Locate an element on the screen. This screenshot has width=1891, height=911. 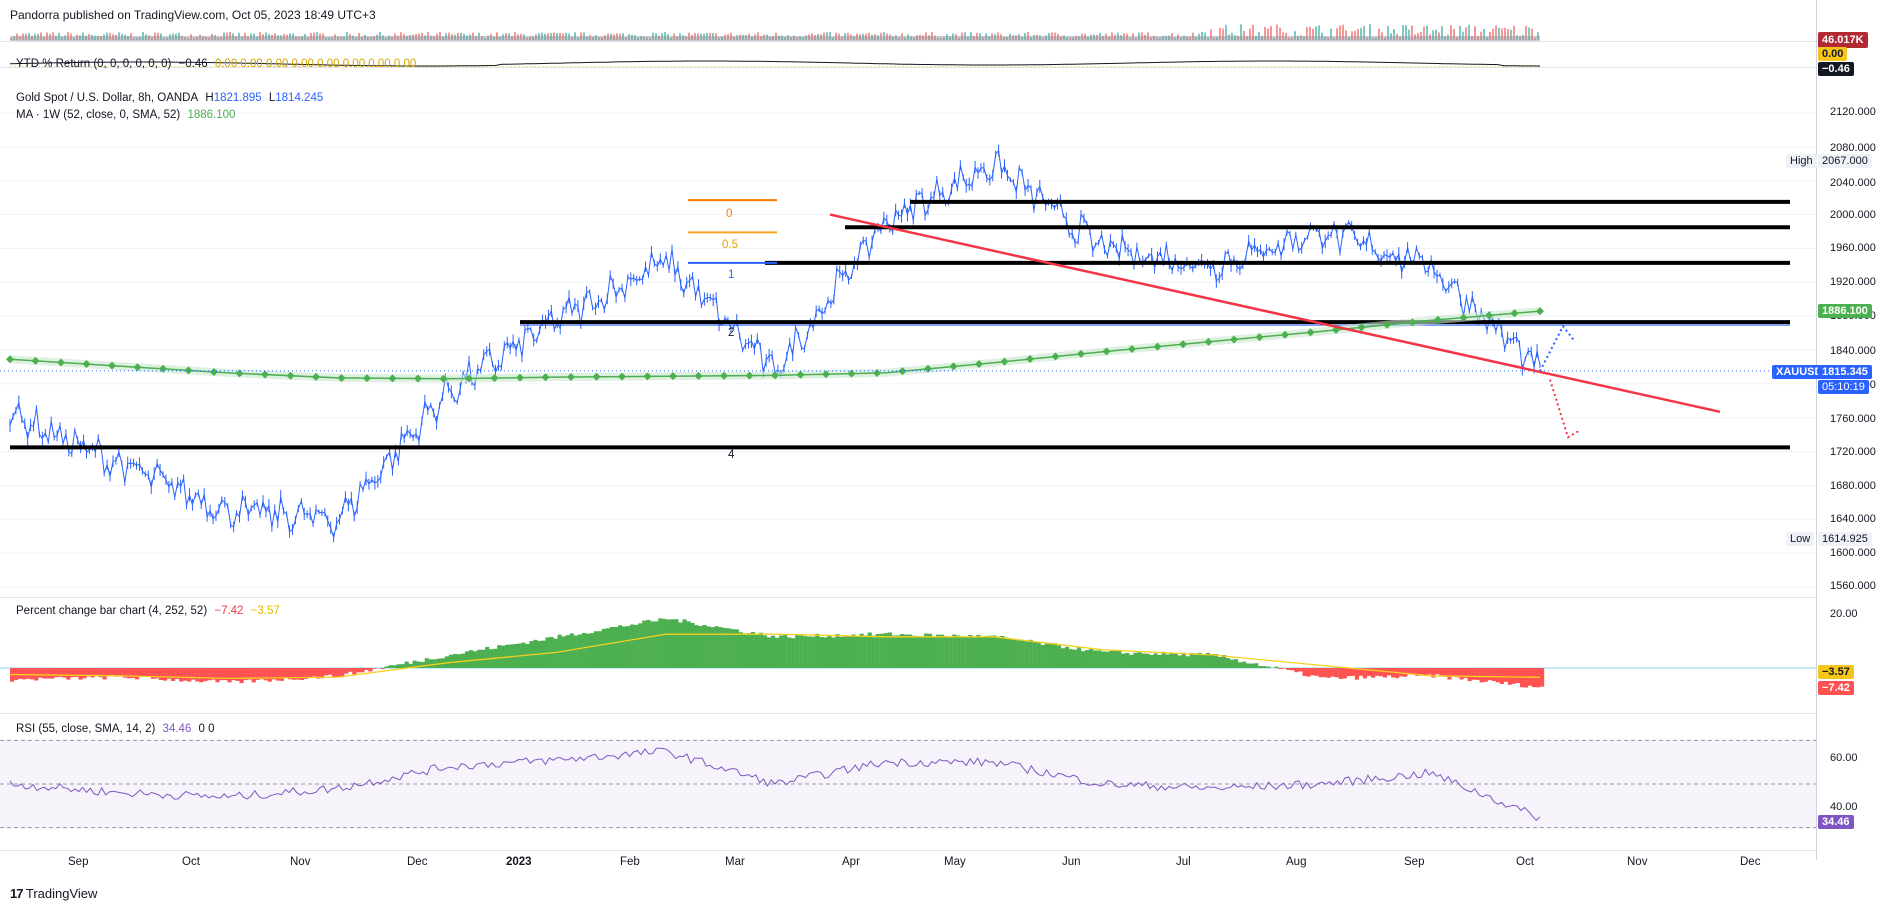
price-axis is located at coordinates (1853, 430).